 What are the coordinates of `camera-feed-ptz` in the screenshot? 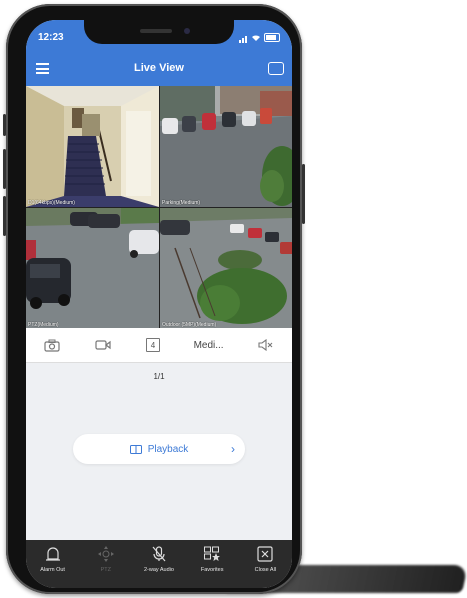 It's located at (92, 268).